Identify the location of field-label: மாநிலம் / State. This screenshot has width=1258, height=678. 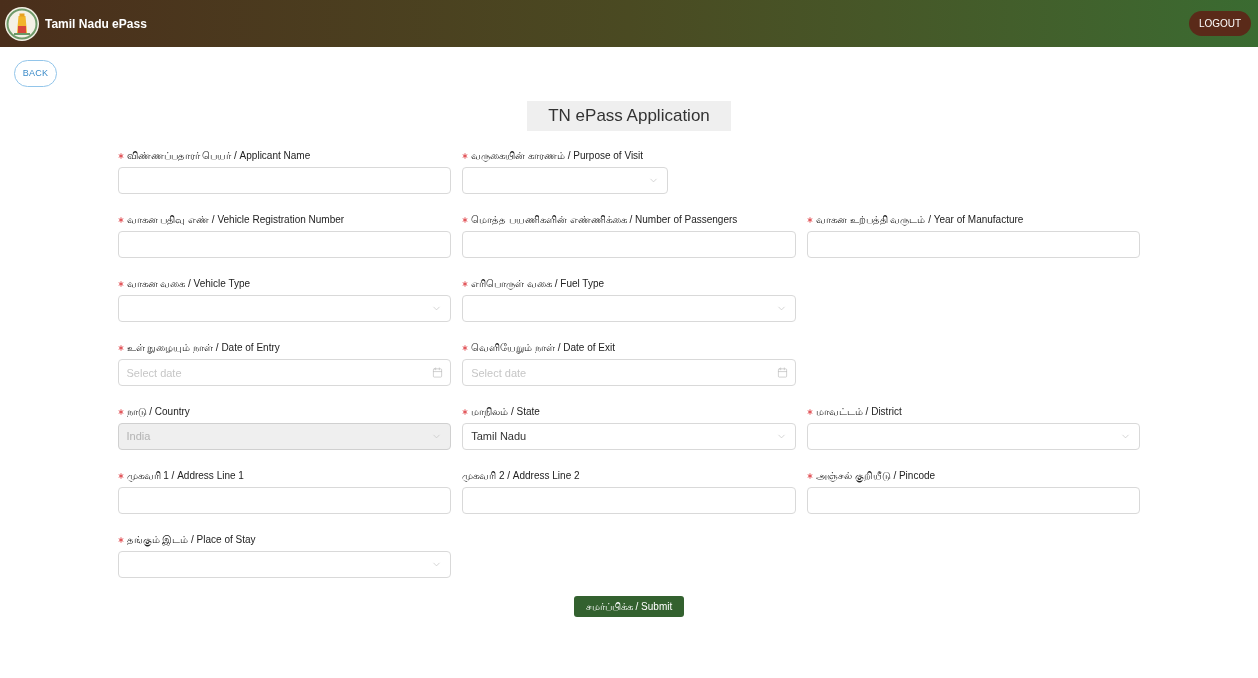
(505, 412).